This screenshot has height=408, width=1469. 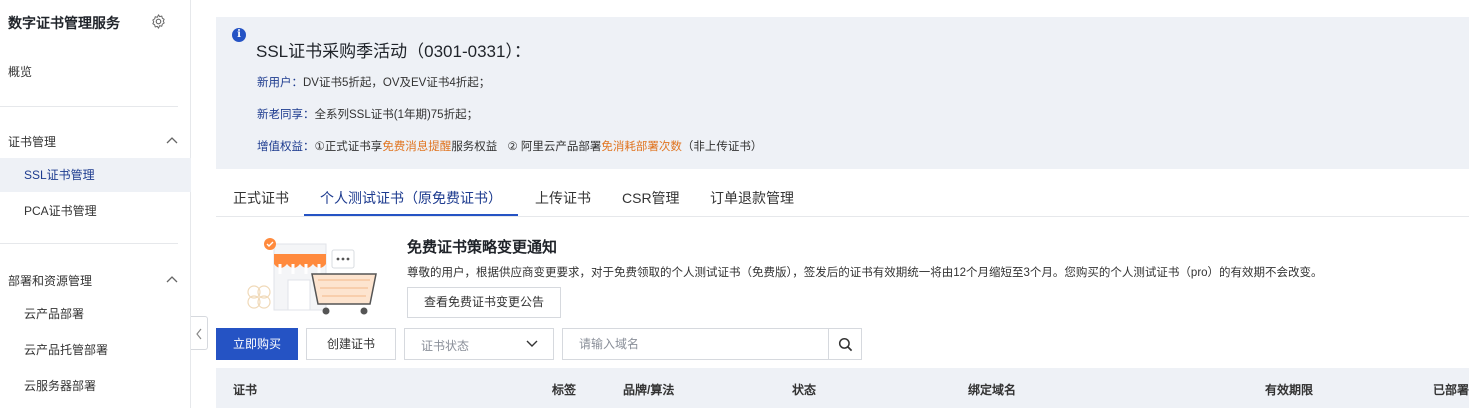 I want to click on cert-status-select: 证书状态, so click(x=479, y=344).